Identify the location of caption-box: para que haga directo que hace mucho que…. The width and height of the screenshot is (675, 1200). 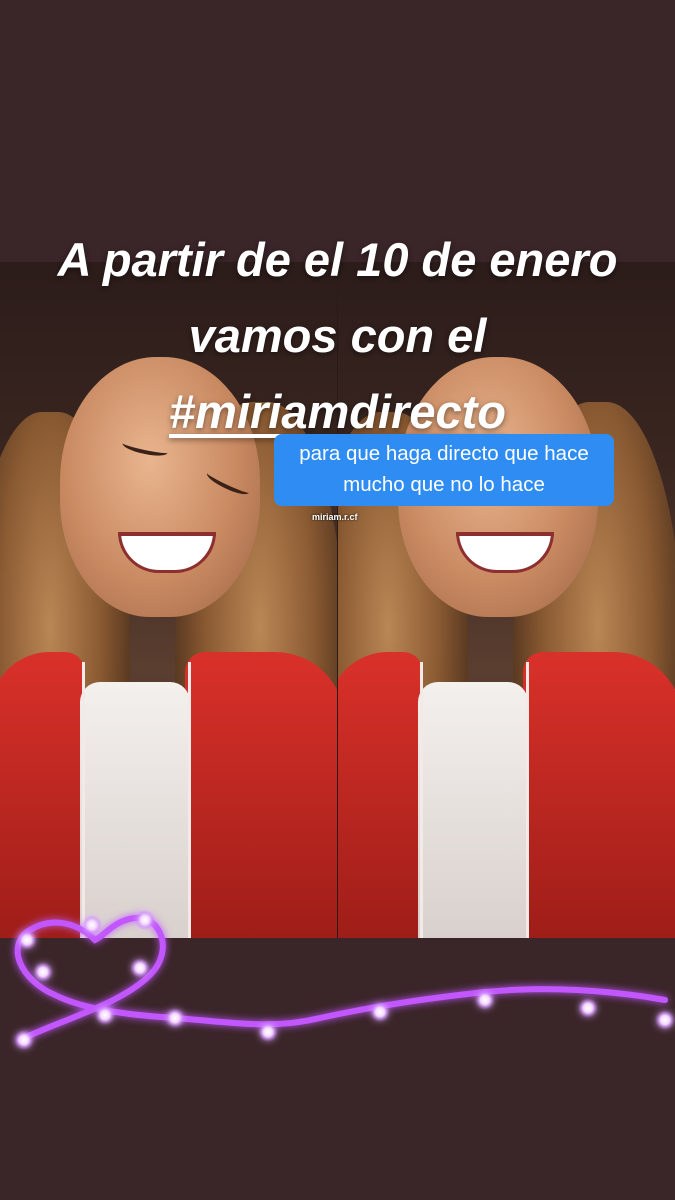
(444, 470).